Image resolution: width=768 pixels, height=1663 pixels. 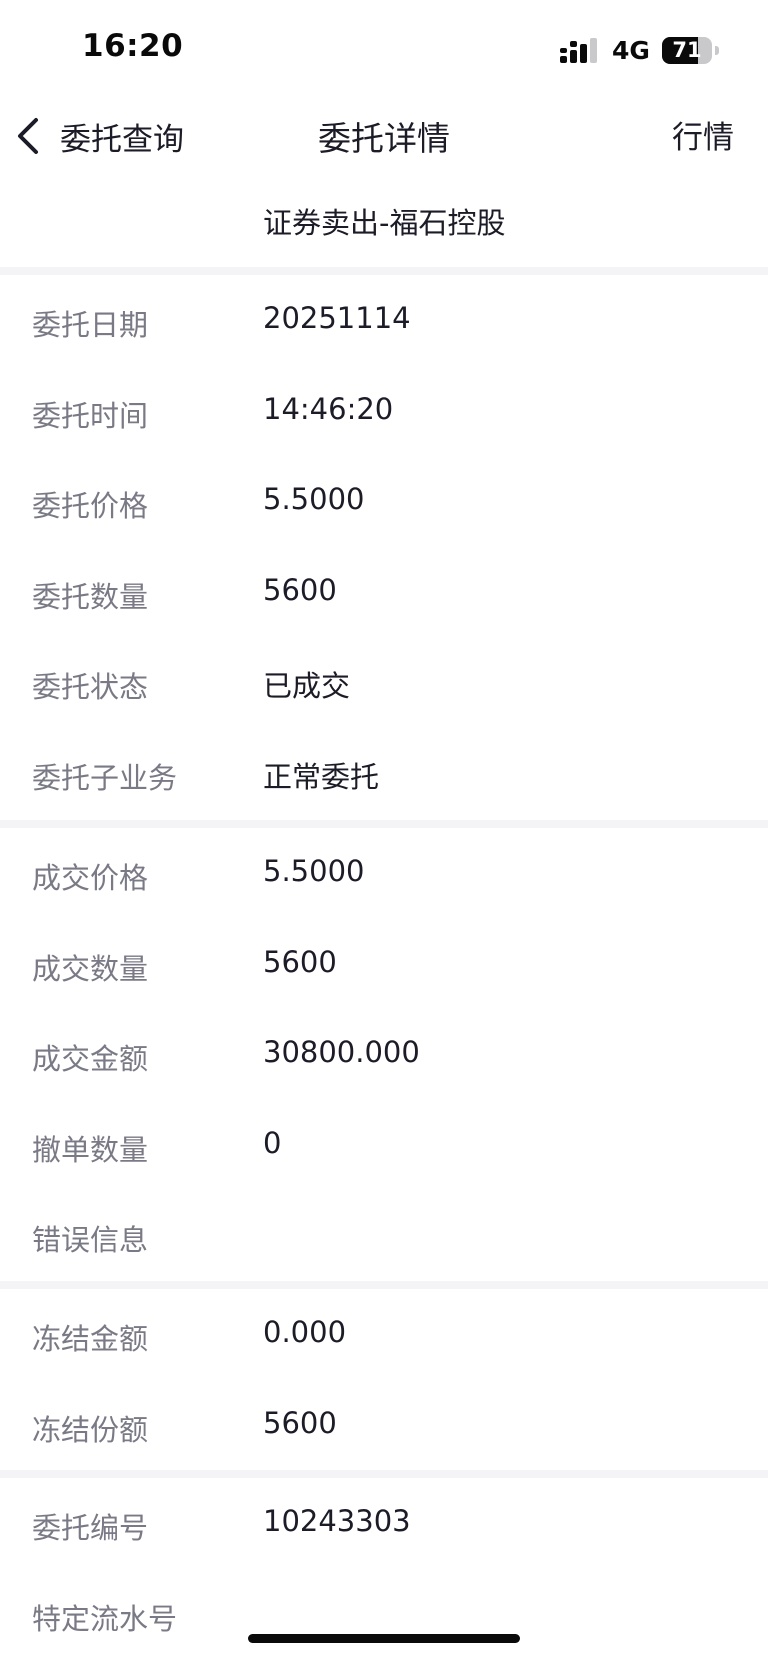 I want to click on frozen-info-section: 冻结金额 0.000 冻结份额 5600, so click(x=384, y=1379).